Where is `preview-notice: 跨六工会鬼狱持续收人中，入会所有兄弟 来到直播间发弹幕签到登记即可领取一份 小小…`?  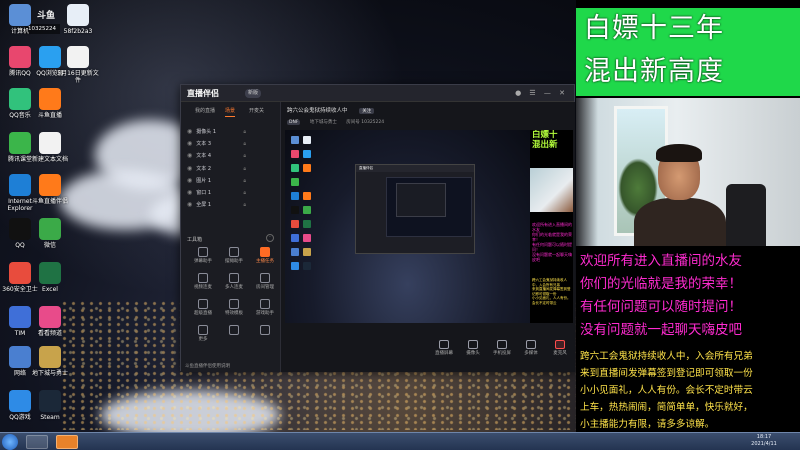
preview-notice: 跨六工会鬼狱持续收人中，入会所有兄弟 来到直播间发弹幕签到登记即可领取一份 小小… is located at coordinates (552, 291).